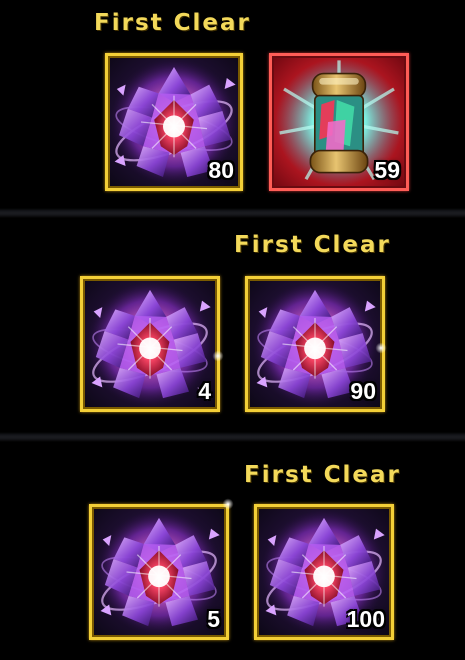 The height and width of the screenshot is (660, 465). Describe the element at coordinates (387, 170) in the screenshot. I see `reward-count: 59` at that location.